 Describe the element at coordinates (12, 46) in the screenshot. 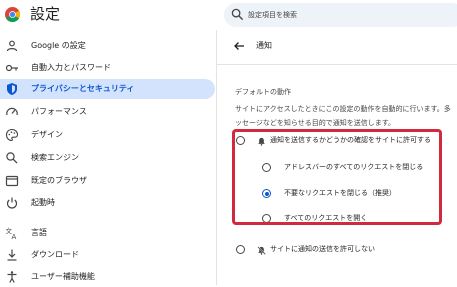

I see `person-icon` at that location.